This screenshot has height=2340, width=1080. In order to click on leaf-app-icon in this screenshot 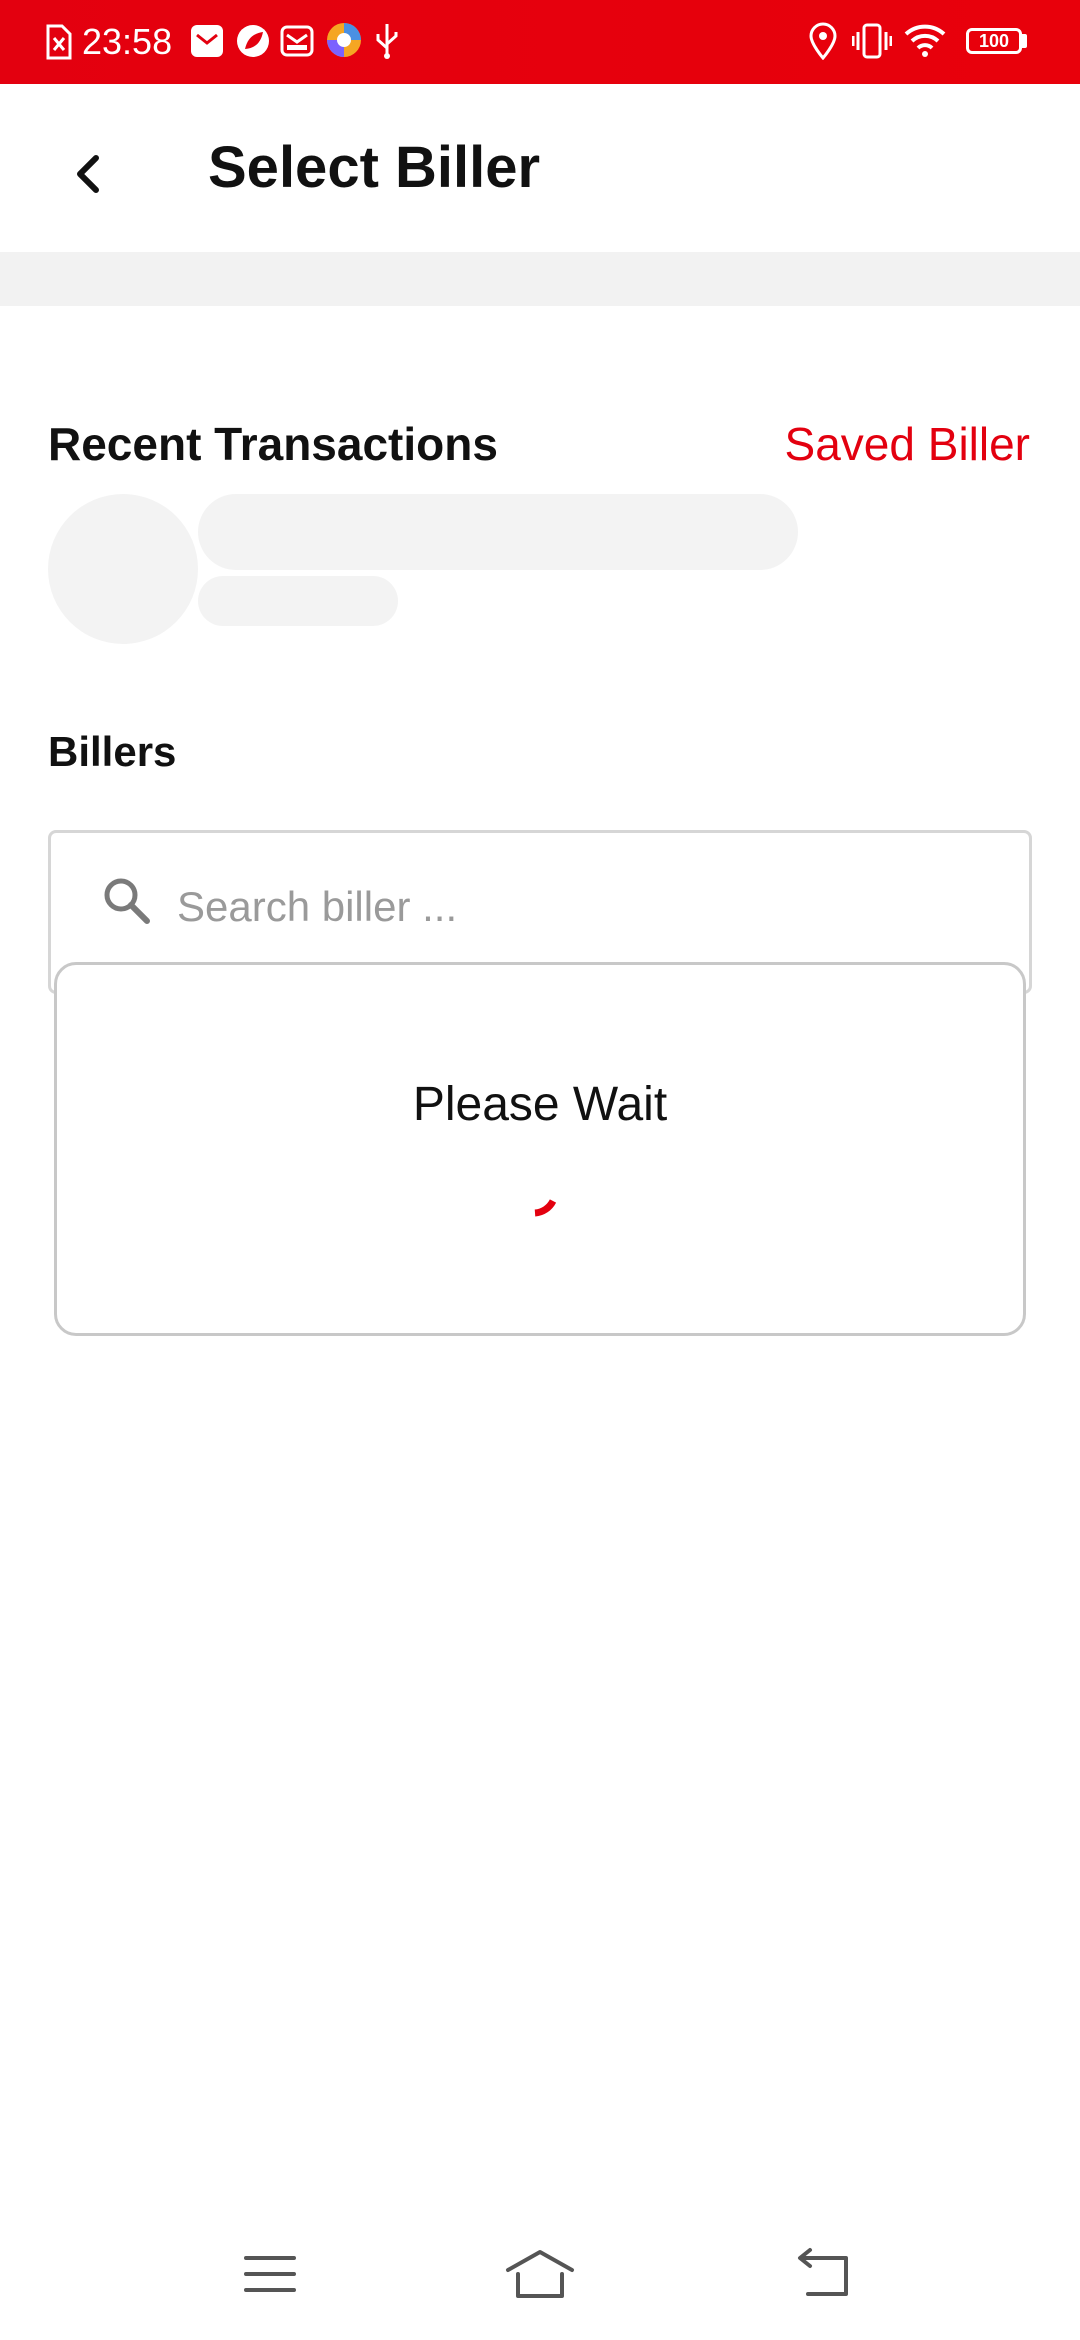, I will do `click(253, 41)`.